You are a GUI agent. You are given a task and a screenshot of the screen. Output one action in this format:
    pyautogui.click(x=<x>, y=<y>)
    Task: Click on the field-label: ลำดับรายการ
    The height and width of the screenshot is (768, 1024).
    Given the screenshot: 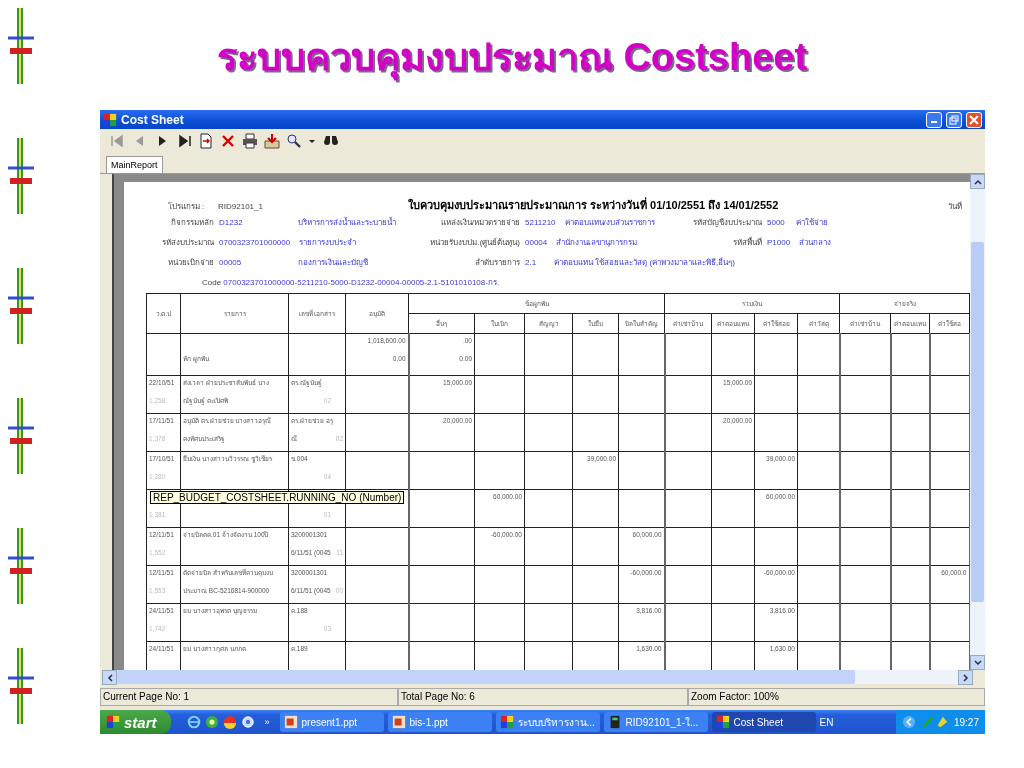 What is the action you would take?
    pyautogui.click(x=497, y=263)
    